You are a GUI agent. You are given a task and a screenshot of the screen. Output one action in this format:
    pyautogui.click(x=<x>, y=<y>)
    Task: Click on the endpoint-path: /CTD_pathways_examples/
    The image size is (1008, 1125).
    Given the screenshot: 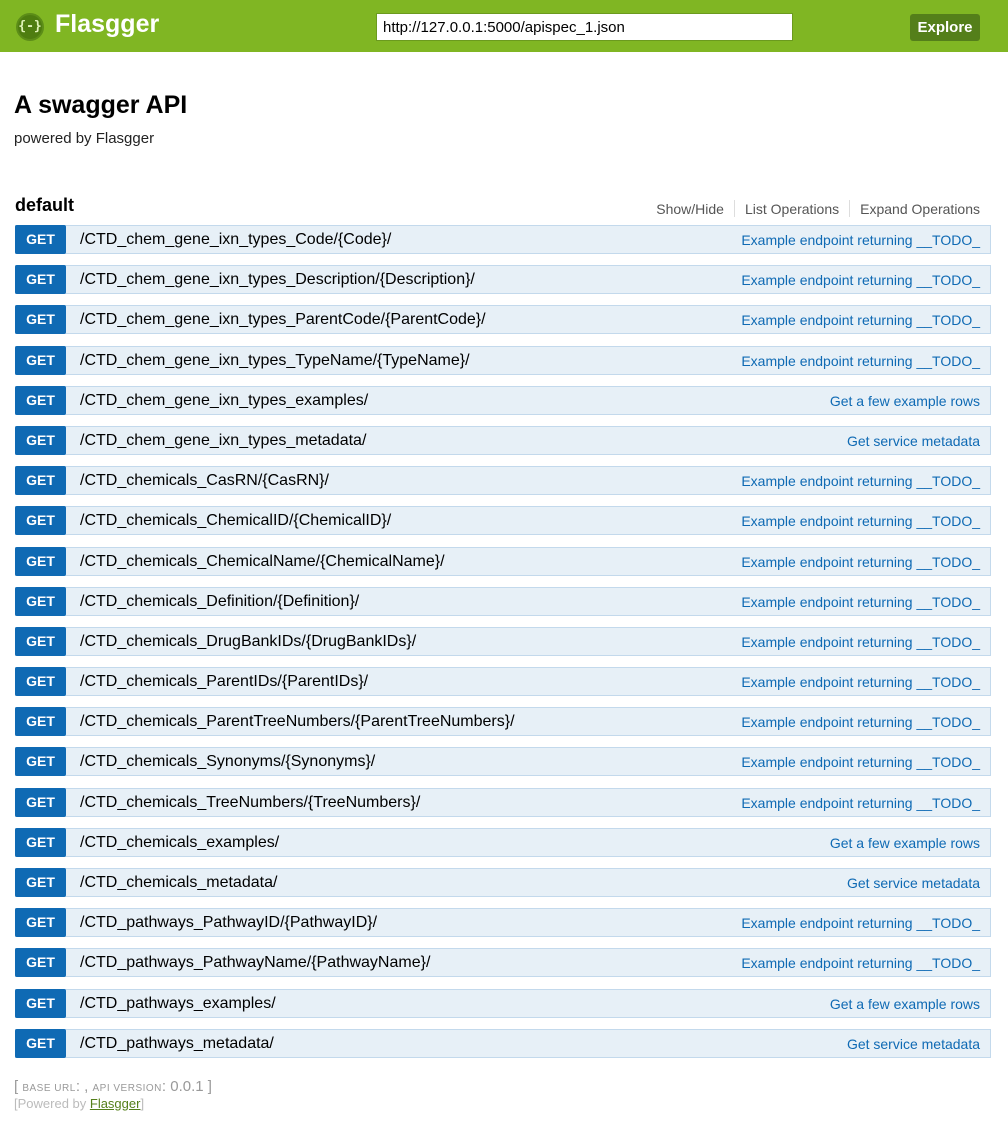 What is the action you would take?
    pyautogui.click(x=178, y=1003)
    